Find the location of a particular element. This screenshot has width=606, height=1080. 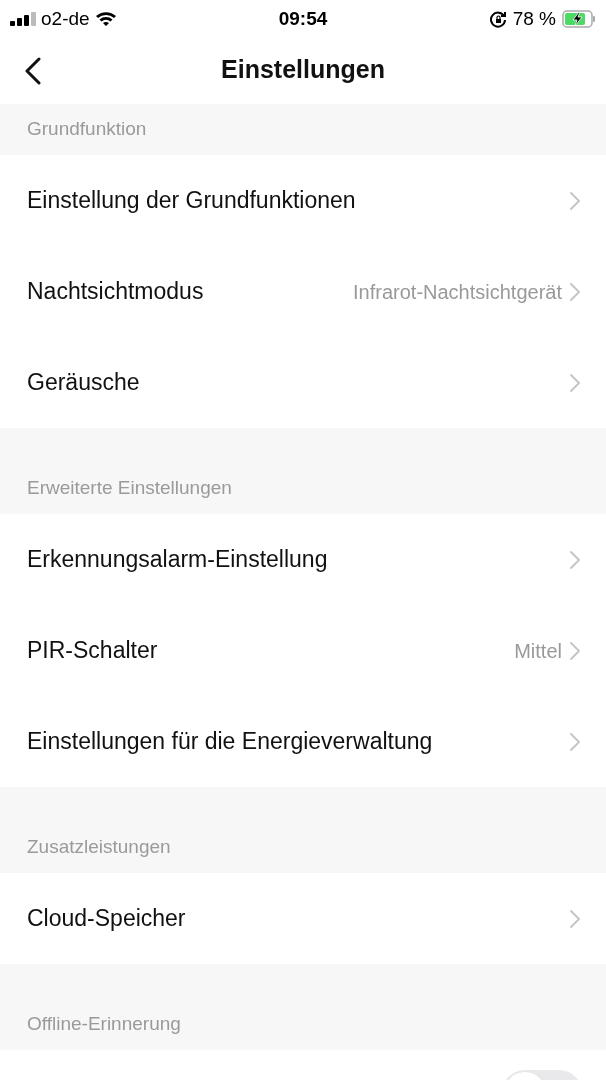

clock-time: 09:54 is located at coordinates (303, 18).